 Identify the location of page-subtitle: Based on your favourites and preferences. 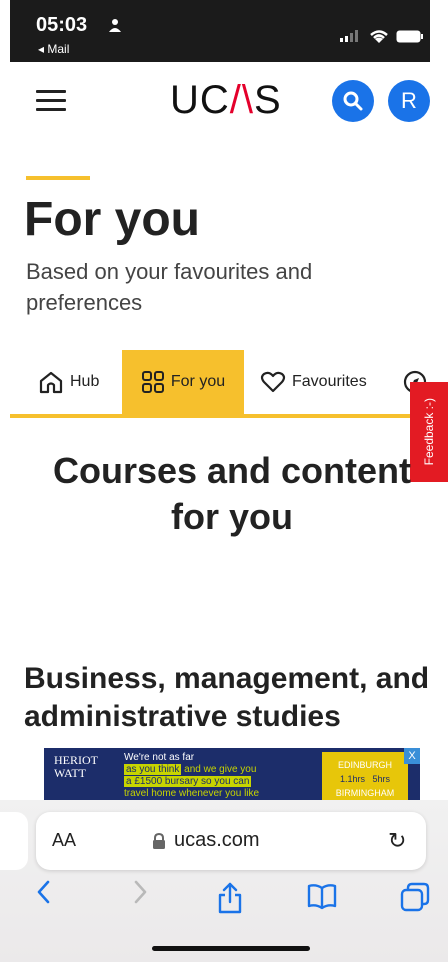
(169, 287).